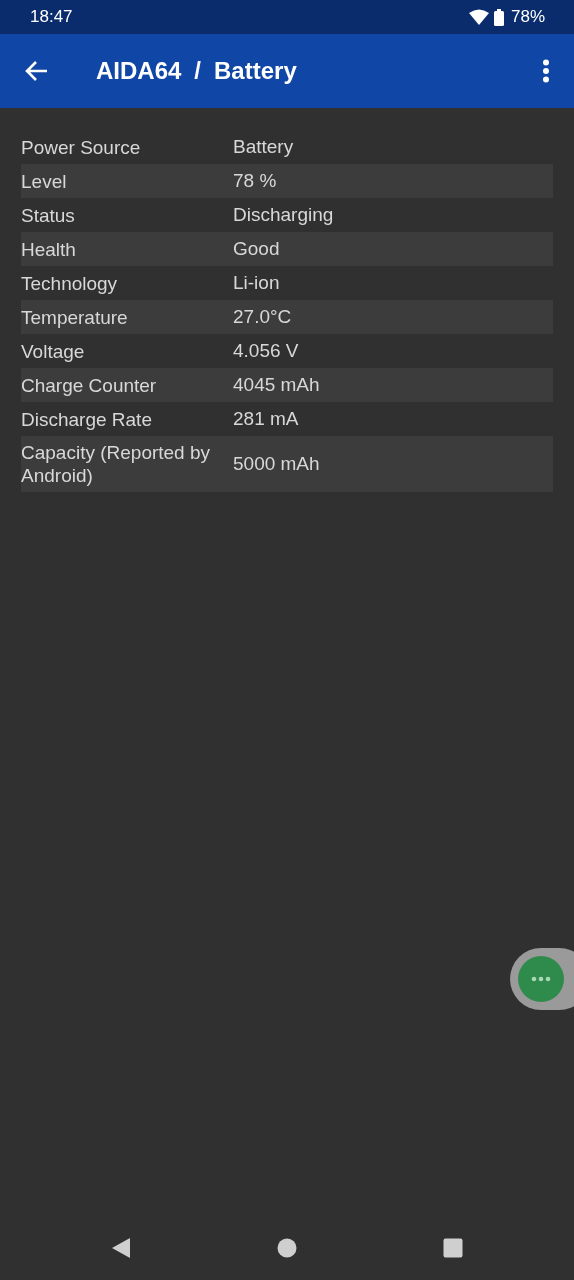 The width and height of the screenshot is (574, 1280). Describe the element at coordinates (53, 351) in the screenshot. I see `property-label: Voltage` at that location.